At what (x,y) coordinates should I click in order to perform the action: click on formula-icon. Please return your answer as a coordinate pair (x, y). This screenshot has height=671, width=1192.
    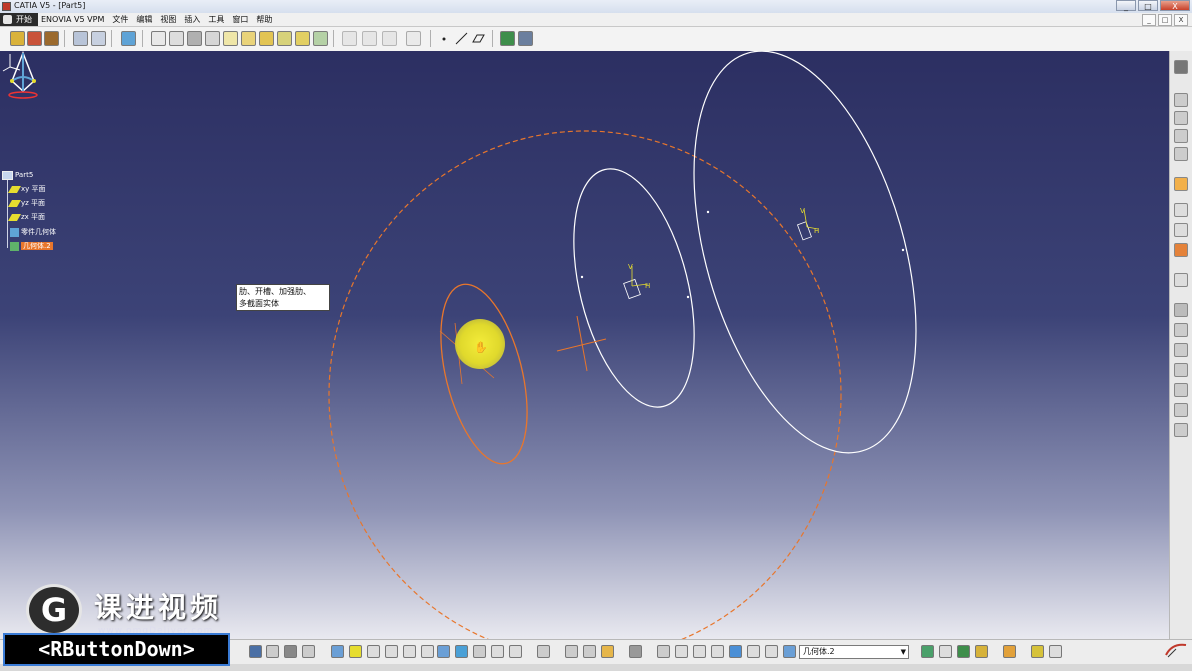
    Looking at the image, I should click on (525, 38).